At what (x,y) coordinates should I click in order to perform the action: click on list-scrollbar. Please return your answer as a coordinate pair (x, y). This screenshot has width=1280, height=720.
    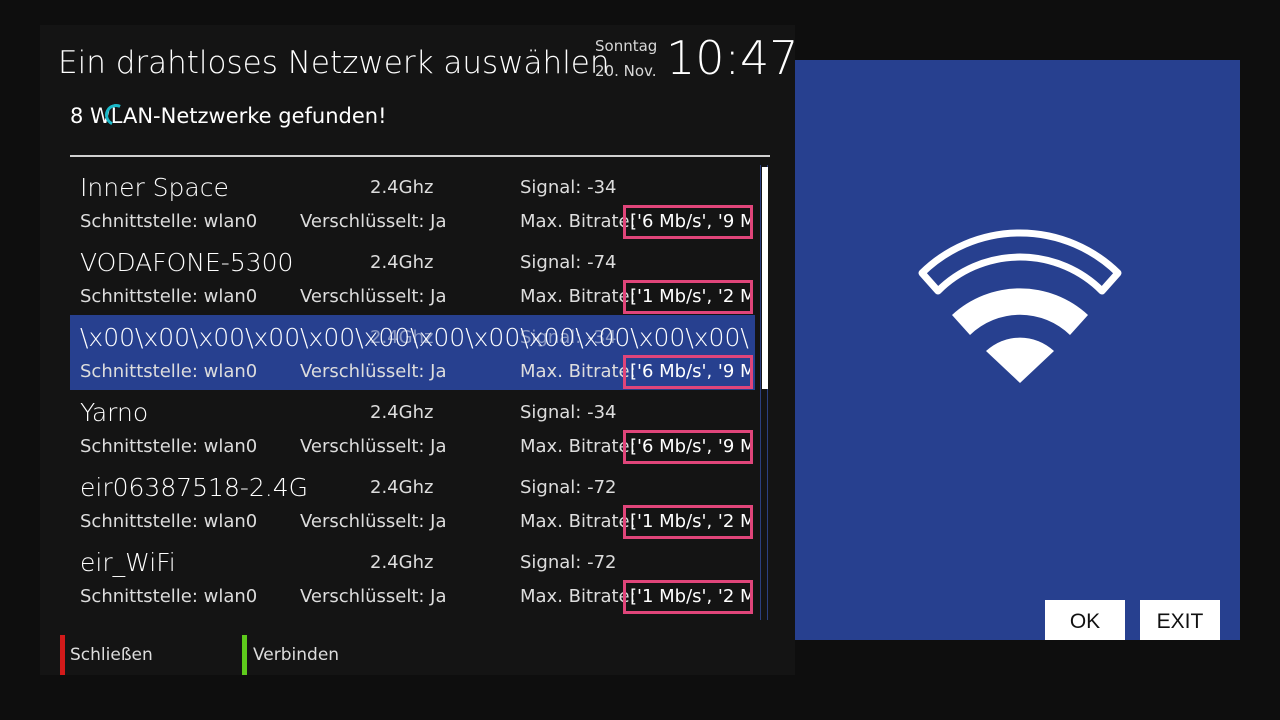
    Looking at the image, I should click on (764, 392).